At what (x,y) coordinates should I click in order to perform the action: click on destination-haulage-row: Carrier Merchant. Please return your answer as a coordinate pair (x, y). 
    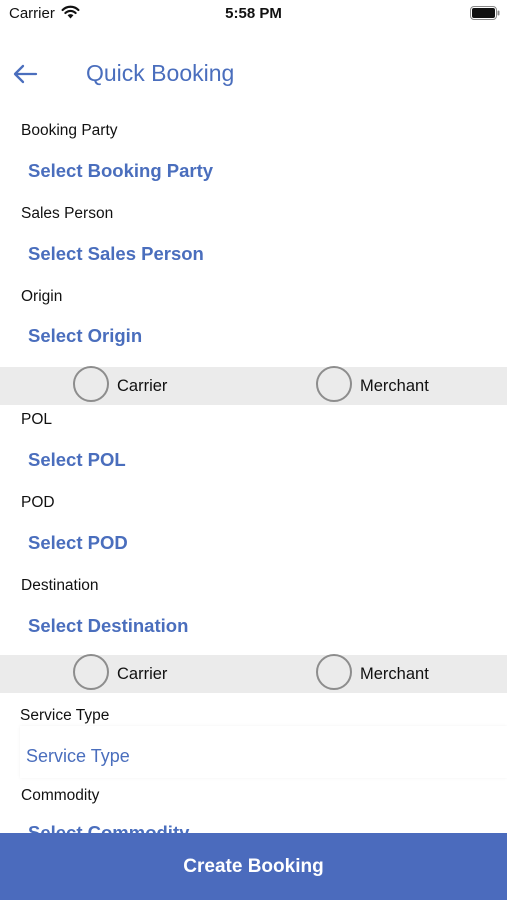
    Looking at the image, I should click on (253, 673).